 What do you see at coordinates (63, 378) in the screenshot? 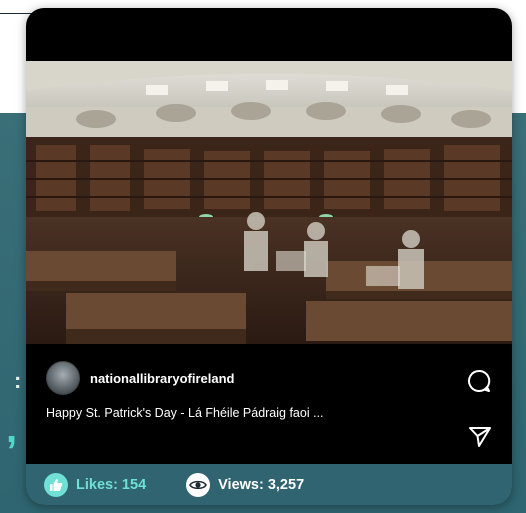
I see `avatar` at bounding box center [63, 378].